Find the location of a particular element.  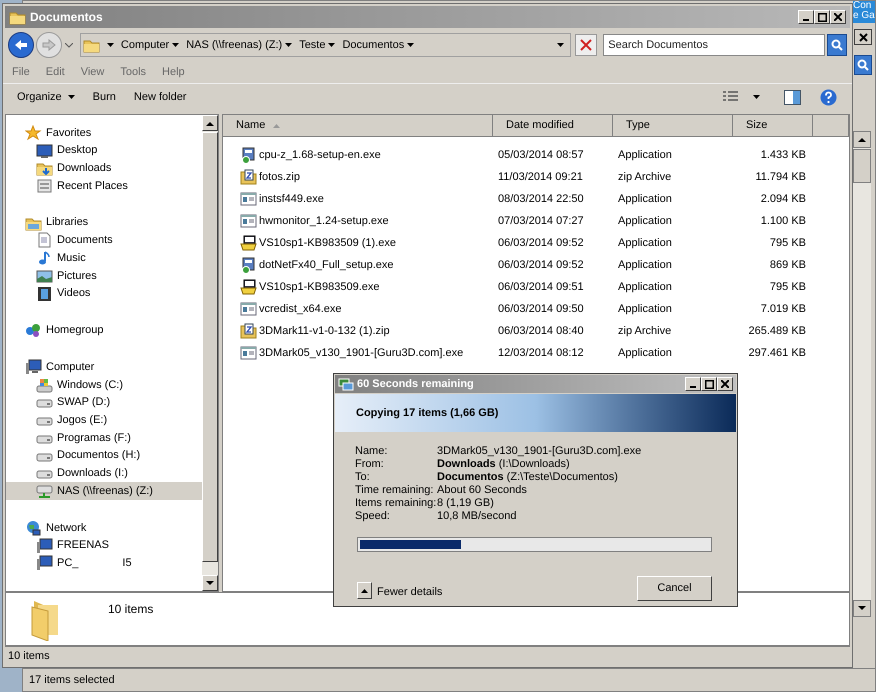

nav-item: Programas (F:) is located at coordinates (104, 438).